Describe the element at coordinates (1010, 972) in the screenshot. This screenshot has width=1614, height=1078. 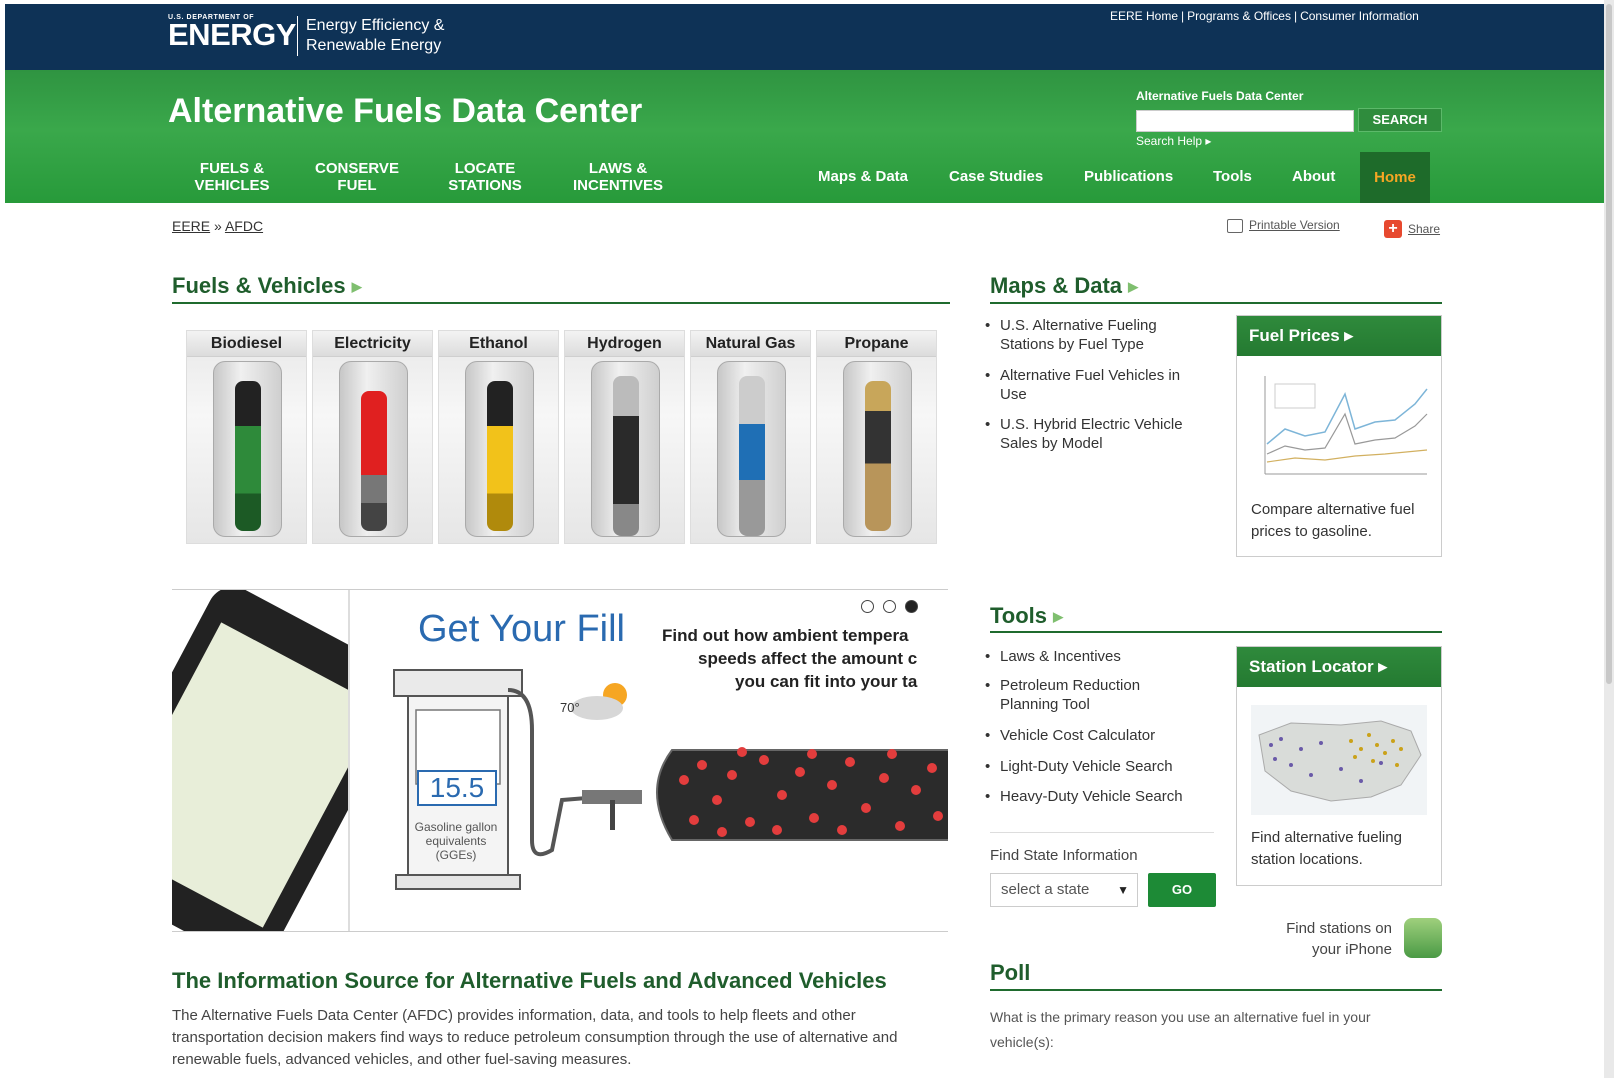
I see `poll-heading: Poll` at that location.